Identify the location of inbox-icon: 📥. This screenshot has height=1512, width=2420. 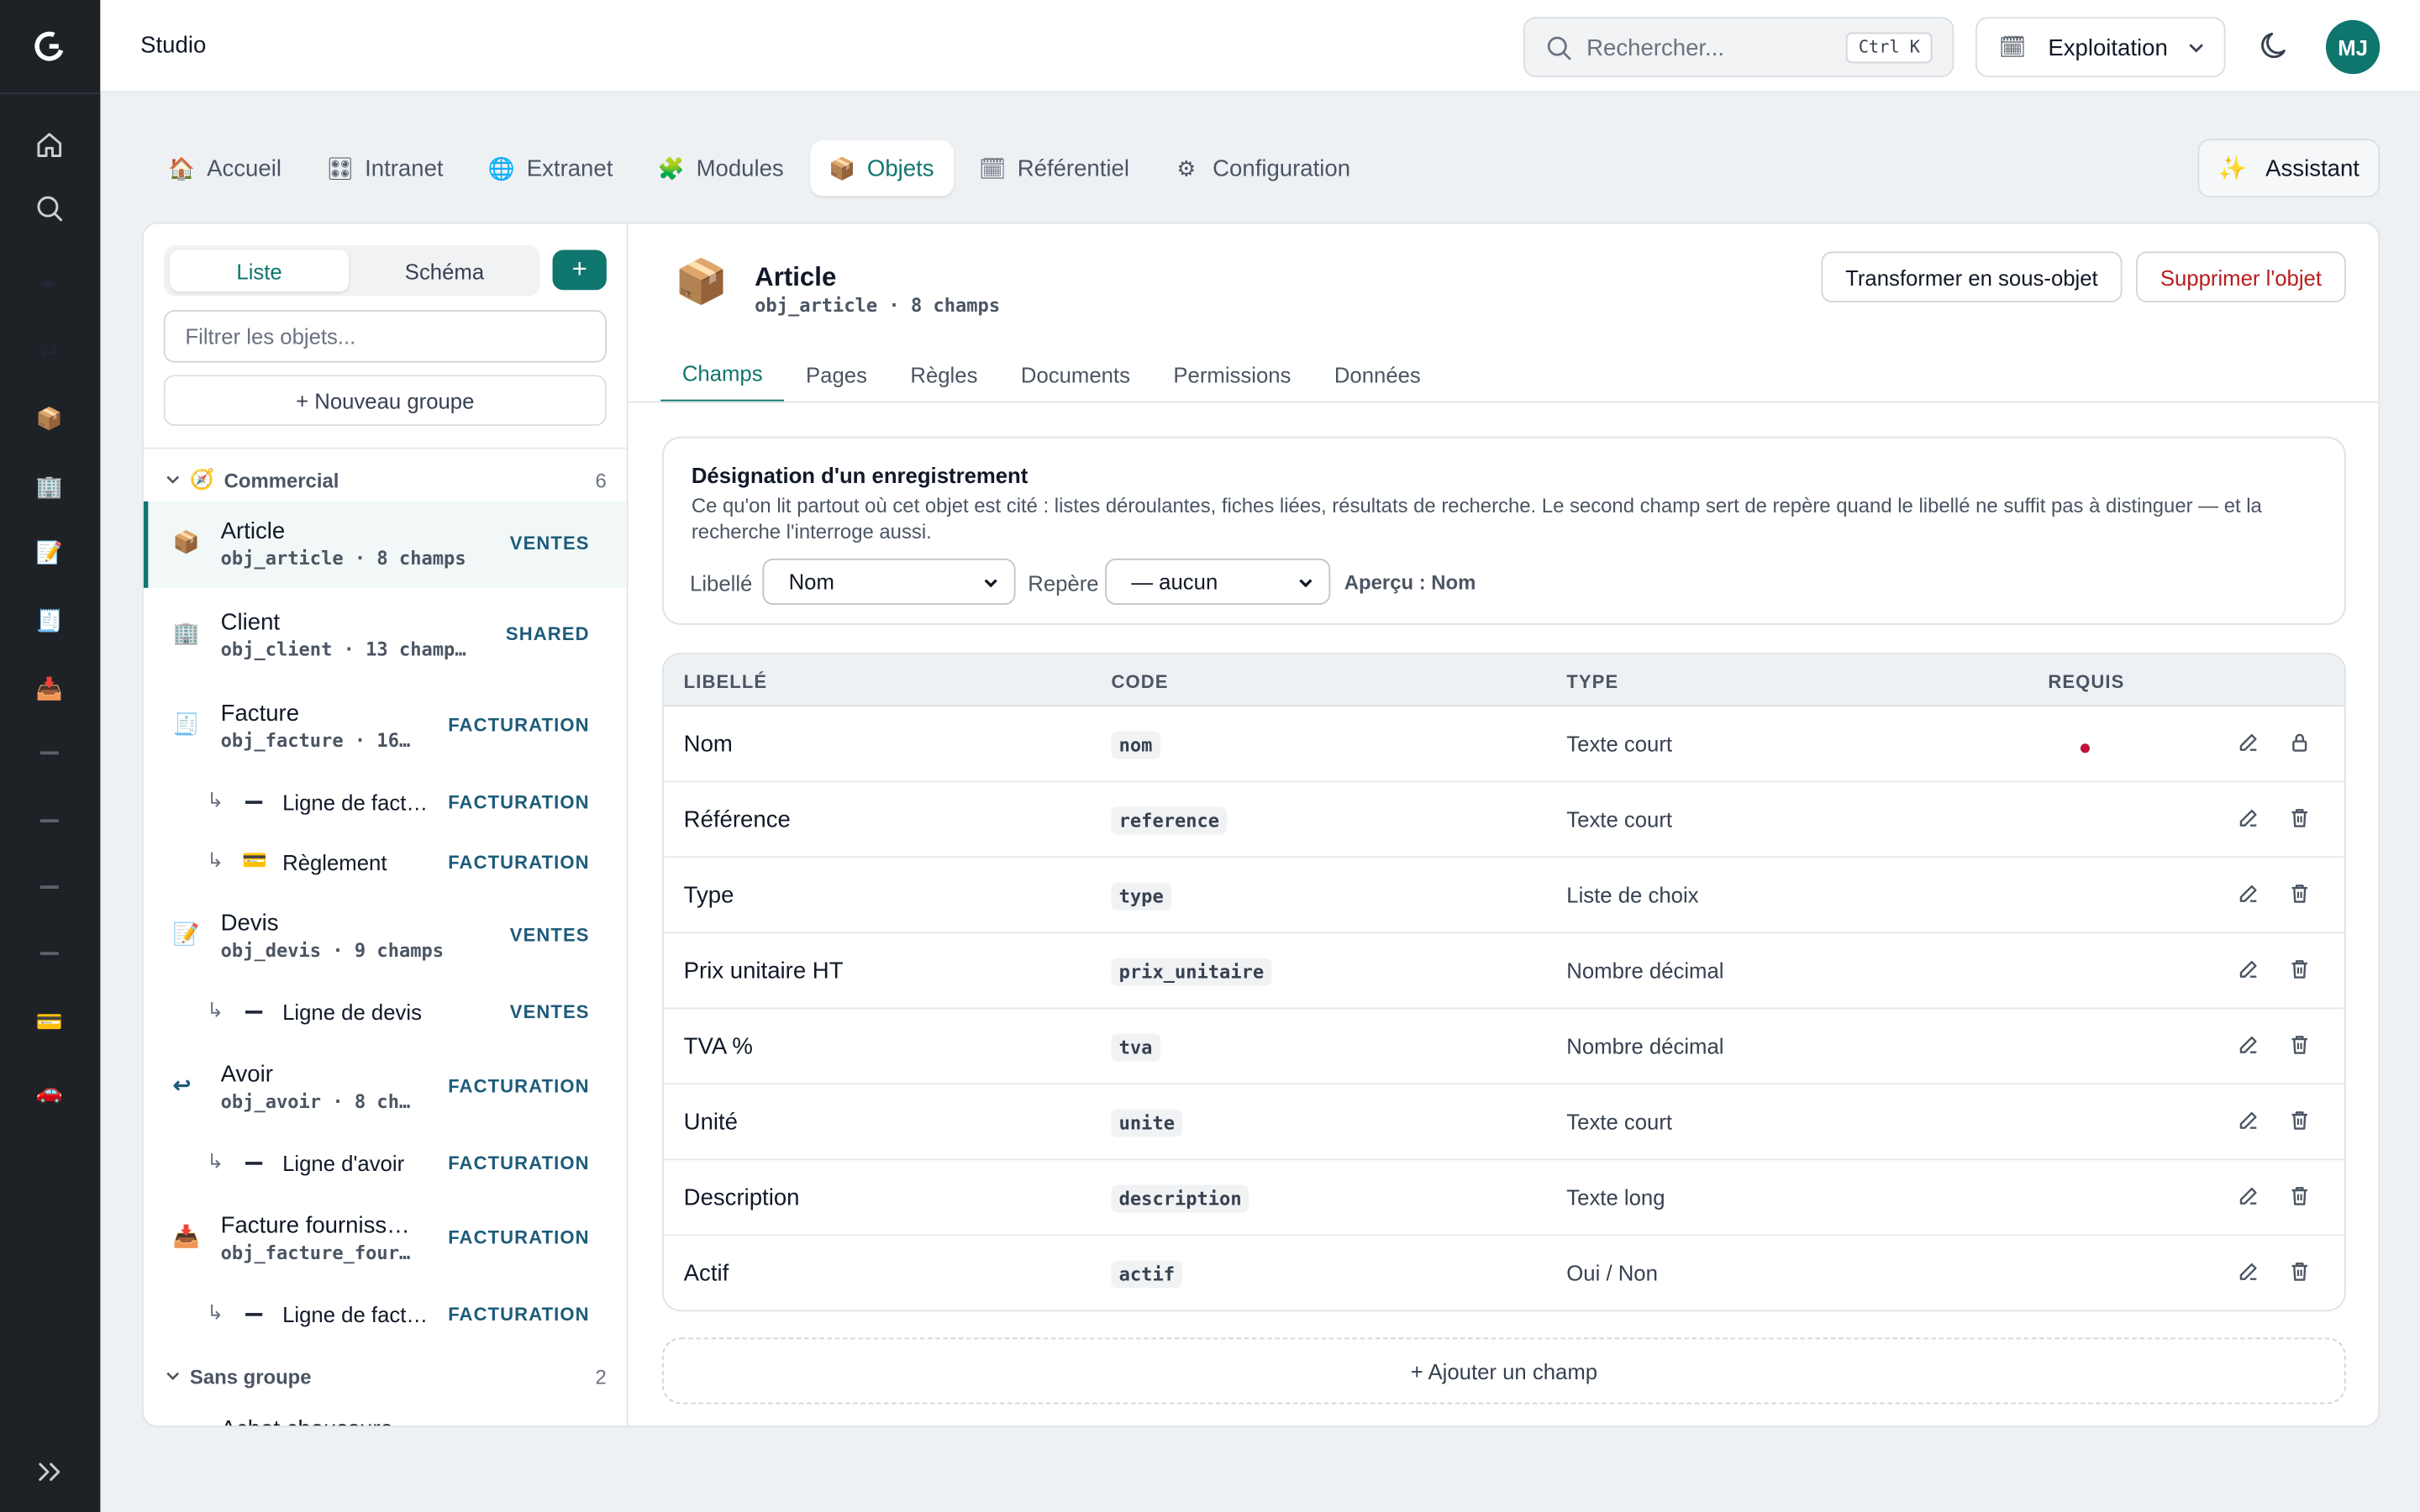
(50, 688).